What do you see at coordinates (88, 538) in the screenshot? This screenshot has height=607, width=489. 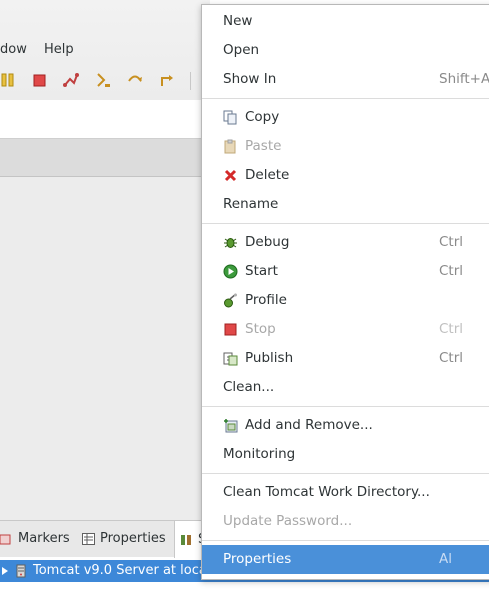 I see `properties-icon` at bounding box center [88, 538].